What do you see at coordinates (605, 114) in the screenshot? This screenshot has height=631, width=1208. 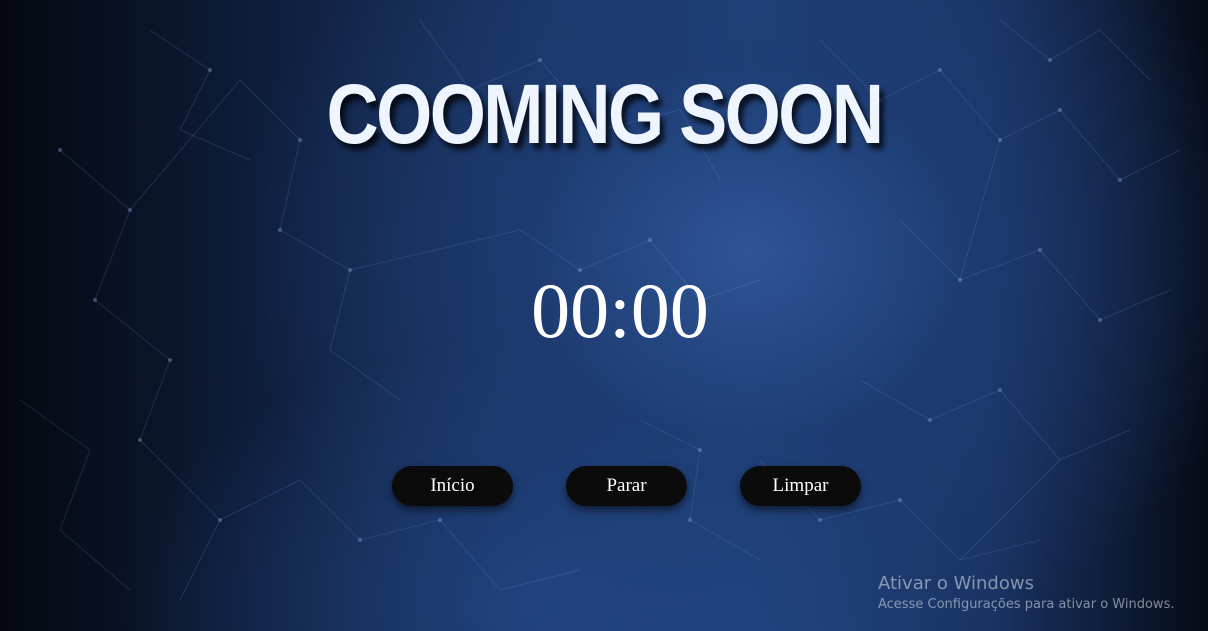 I see `page-title: COOMING SOON` at bounding box center [605, 114].